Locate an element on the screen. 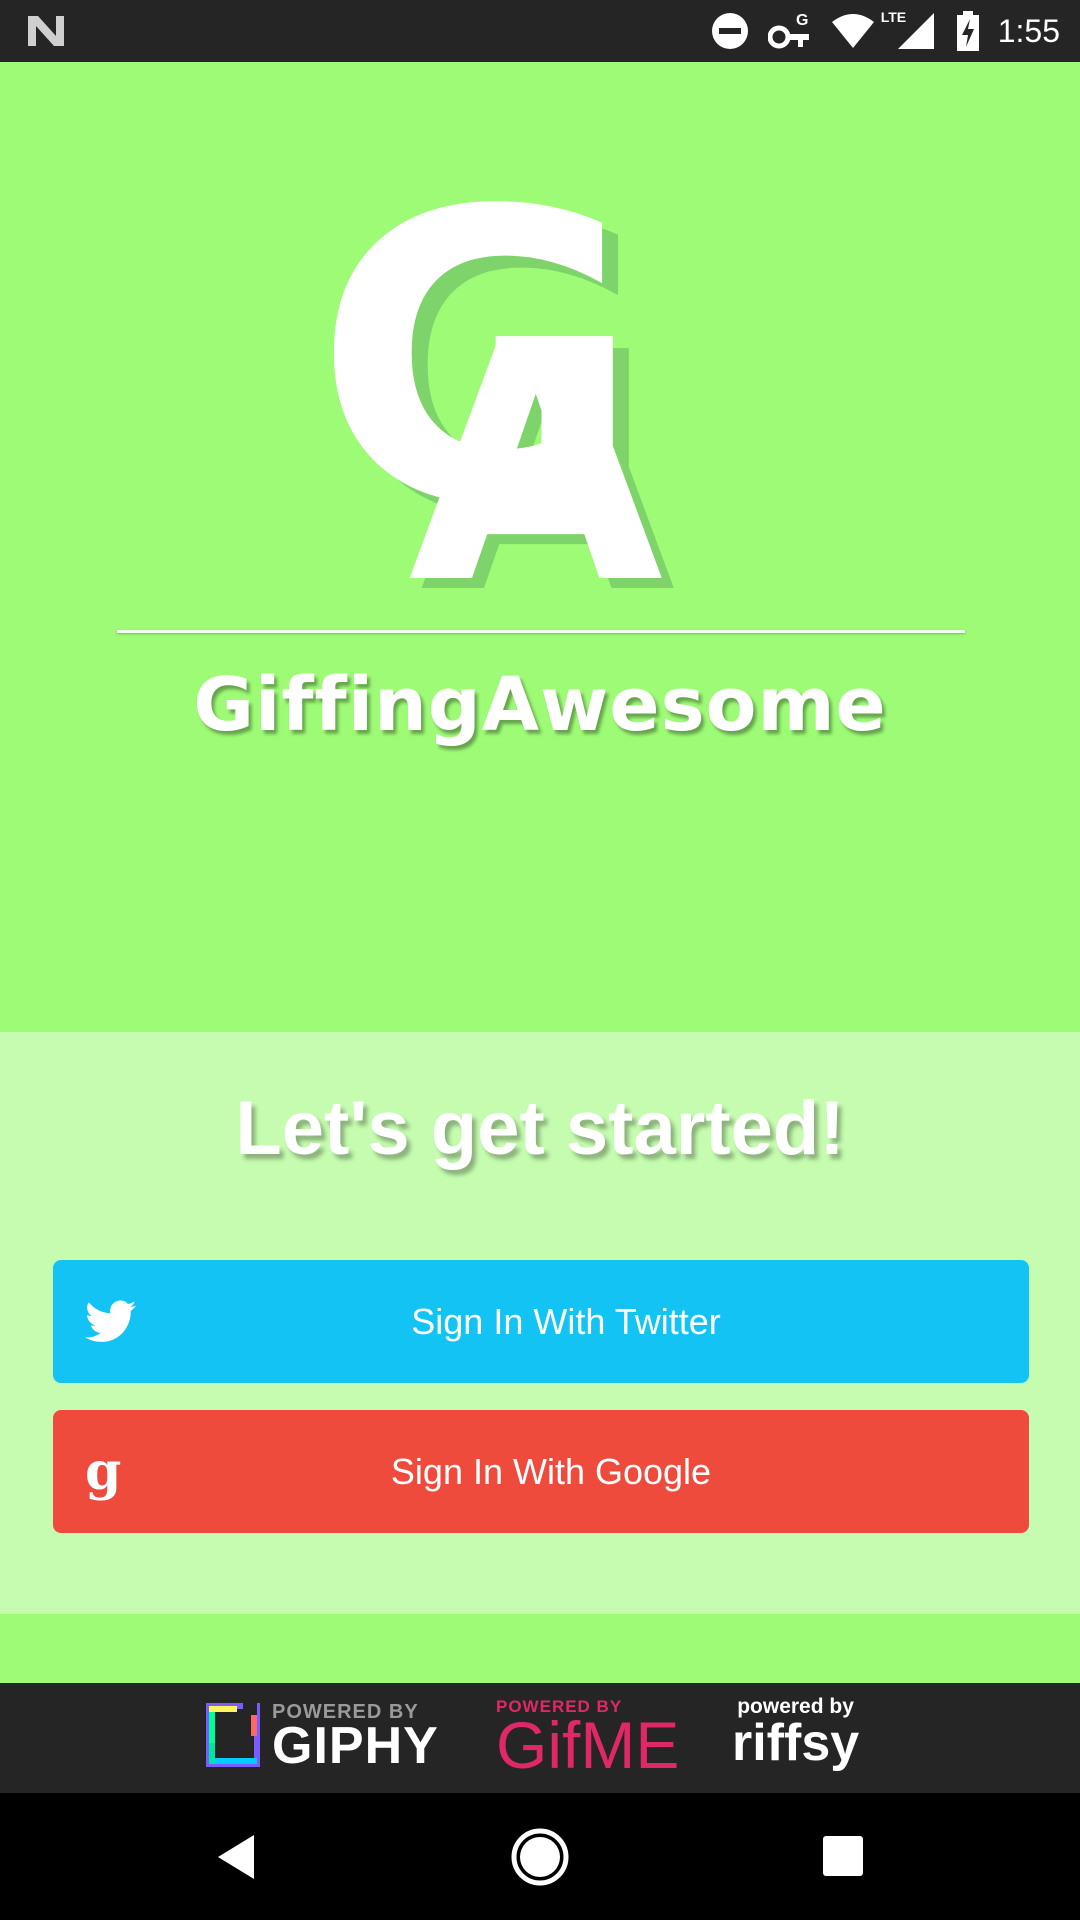 The image size is (1080, 1920). google-sign-in-button: g Sign In With Google is located at coordinates (541, 1471).